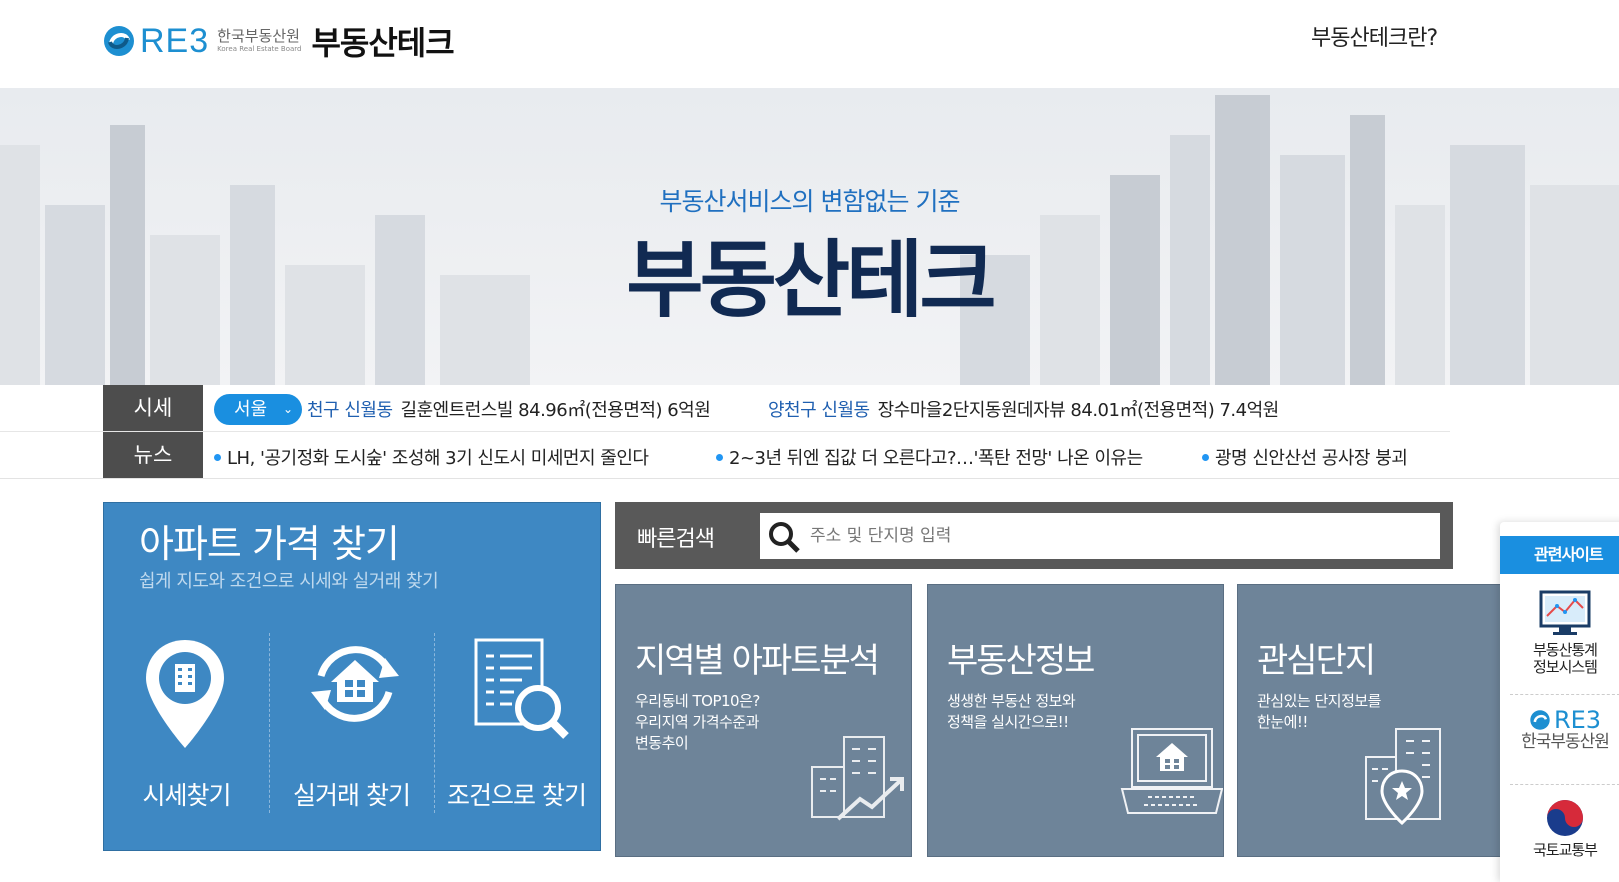  Describe the element at coordinates (857, 778) in the screenshot. I see `building-chart-icon` at that location.